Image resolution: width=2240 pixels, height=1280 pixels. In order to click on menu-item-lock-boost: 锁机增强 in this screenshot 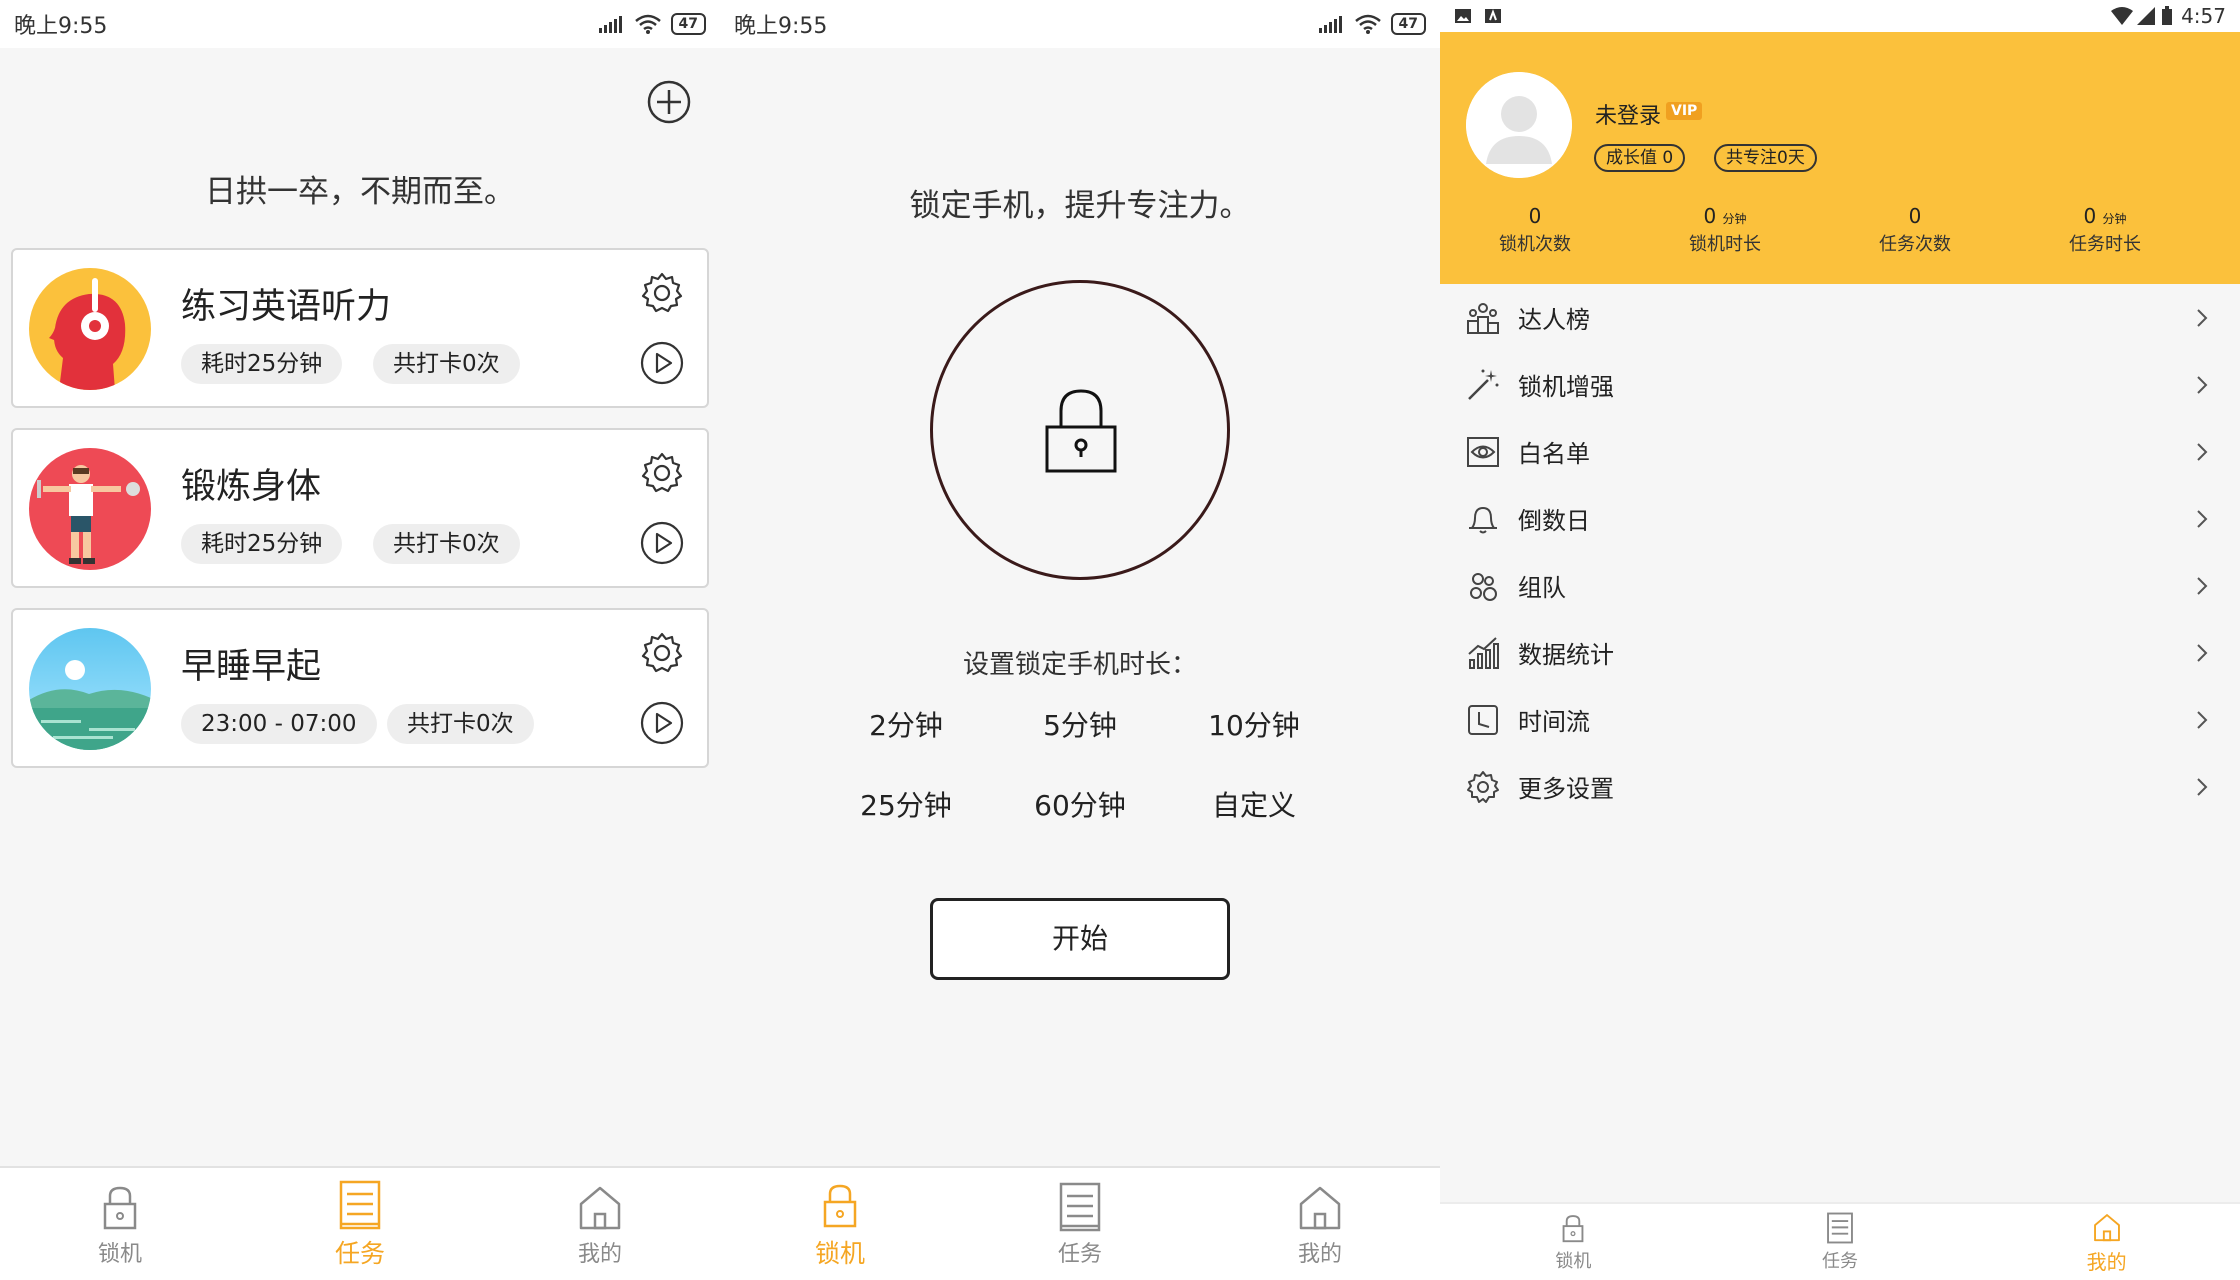, I will do `click(1840, 384)`.